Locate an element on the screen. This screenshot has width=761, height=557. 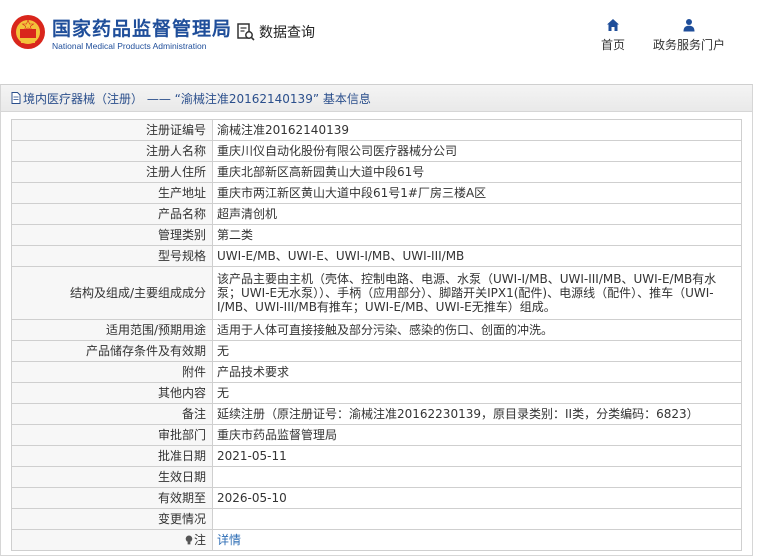
table-row: 产品储存条件及有效期无 is located at coordinates (376, 351).